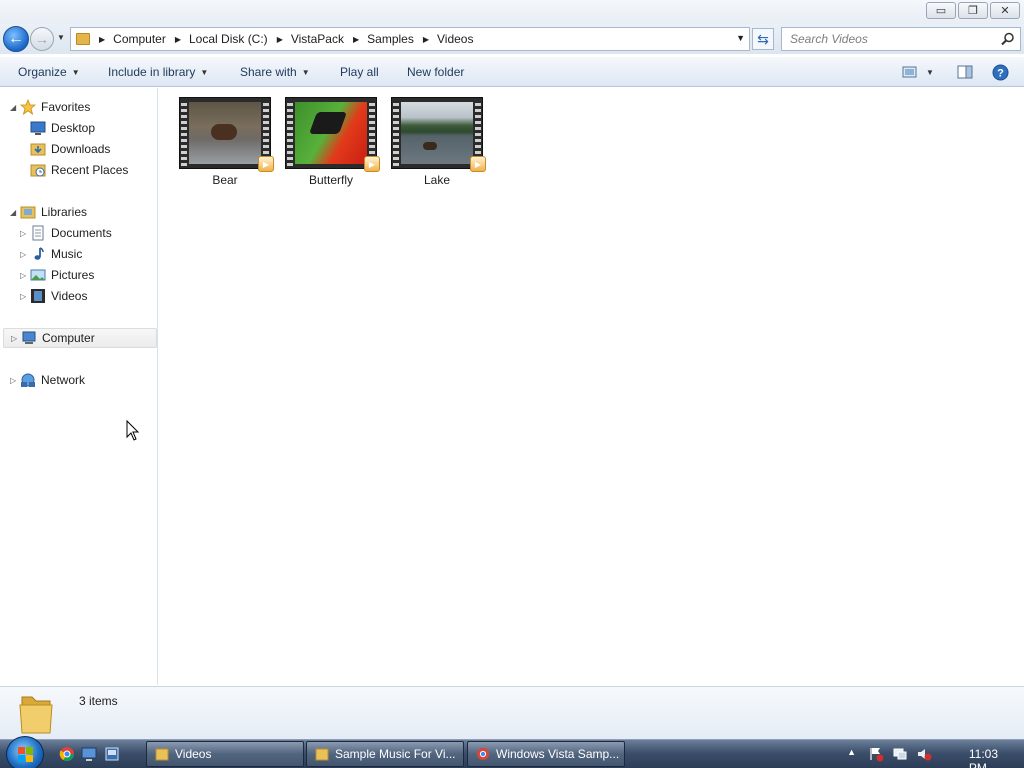 This screenshot has width=1024, height=768. What do you see at coordinates (909, 72) in the screenshot?
I see `view-icon` at bounding box center [909, 72].